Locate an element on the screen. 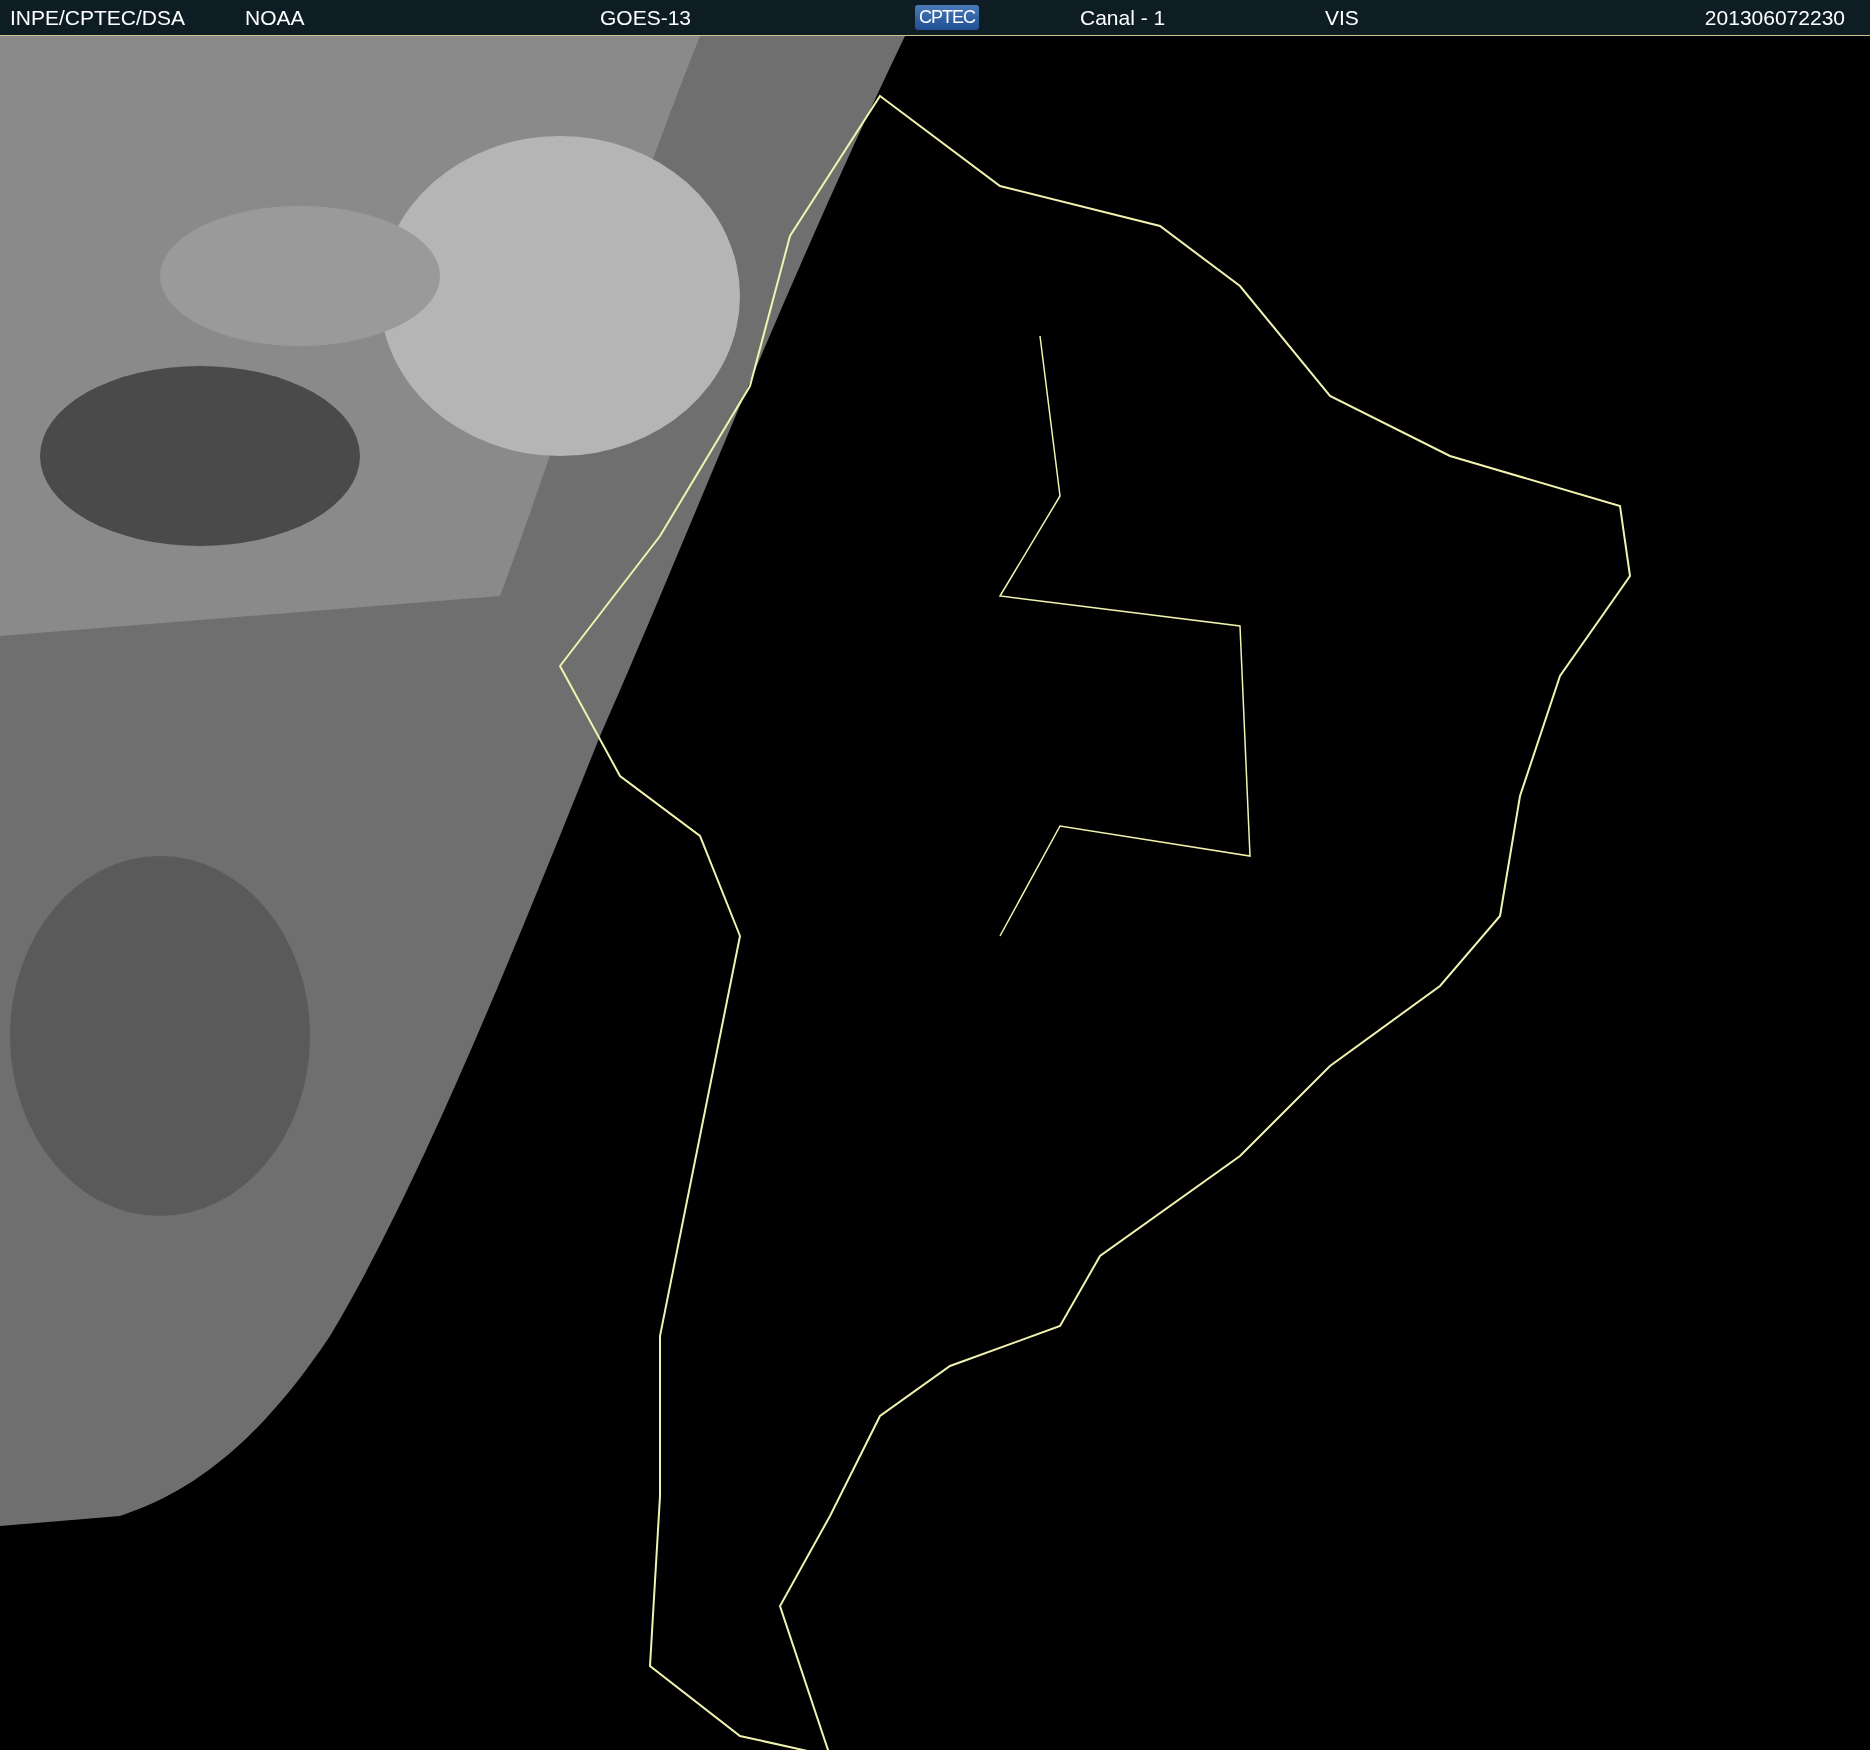  satellite-label: GOES-13 is located at coordinates (646, 17).